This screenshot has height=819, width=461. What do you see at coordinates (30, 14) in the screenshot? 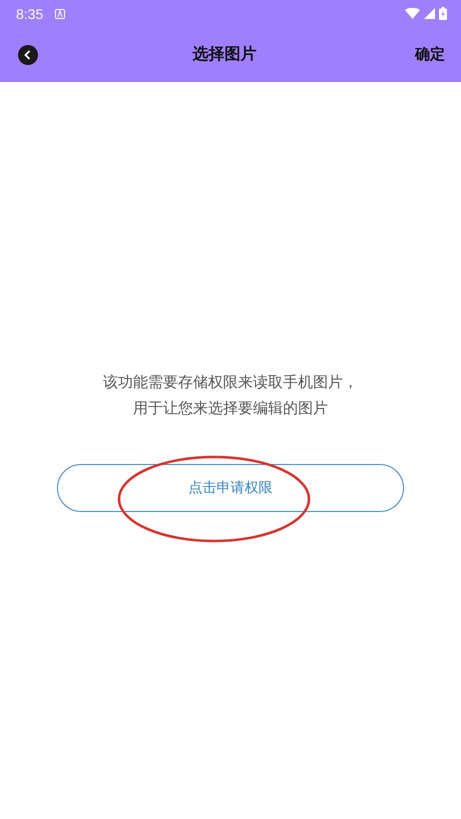
I see `status-time: 8:35` at bounding box center [30, 14].